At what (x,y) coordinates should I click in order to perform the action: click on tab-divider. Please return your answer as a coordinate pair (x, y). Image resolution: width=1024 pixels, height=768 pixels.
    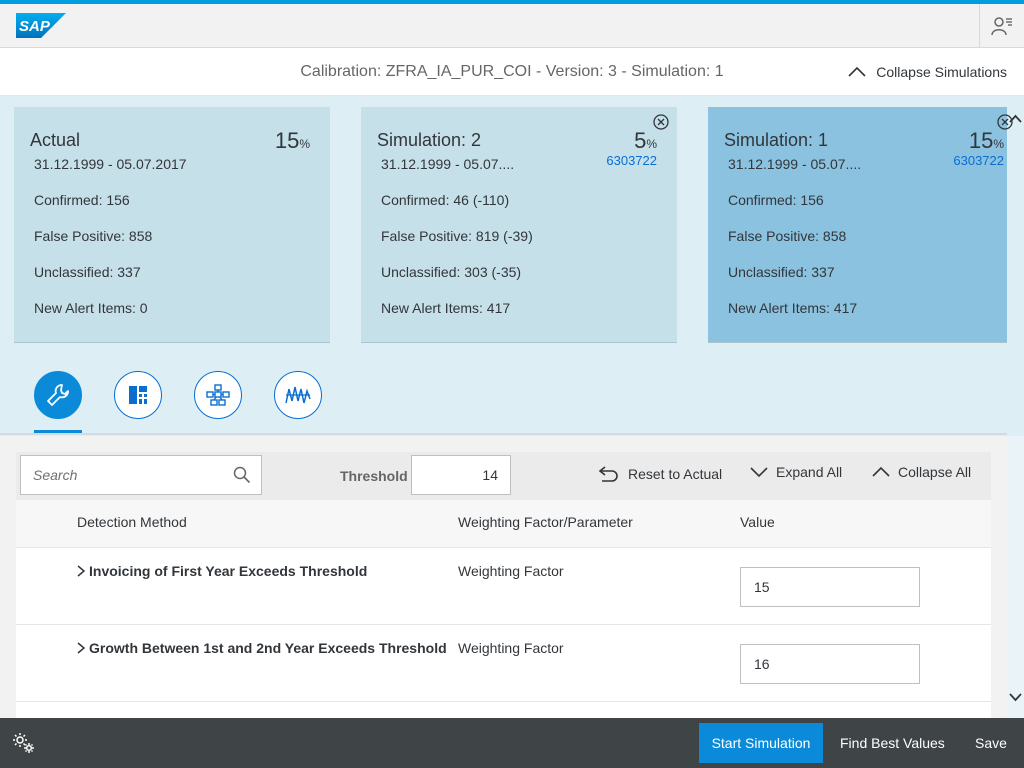
    Looking at the image, I should click on (503, 434).